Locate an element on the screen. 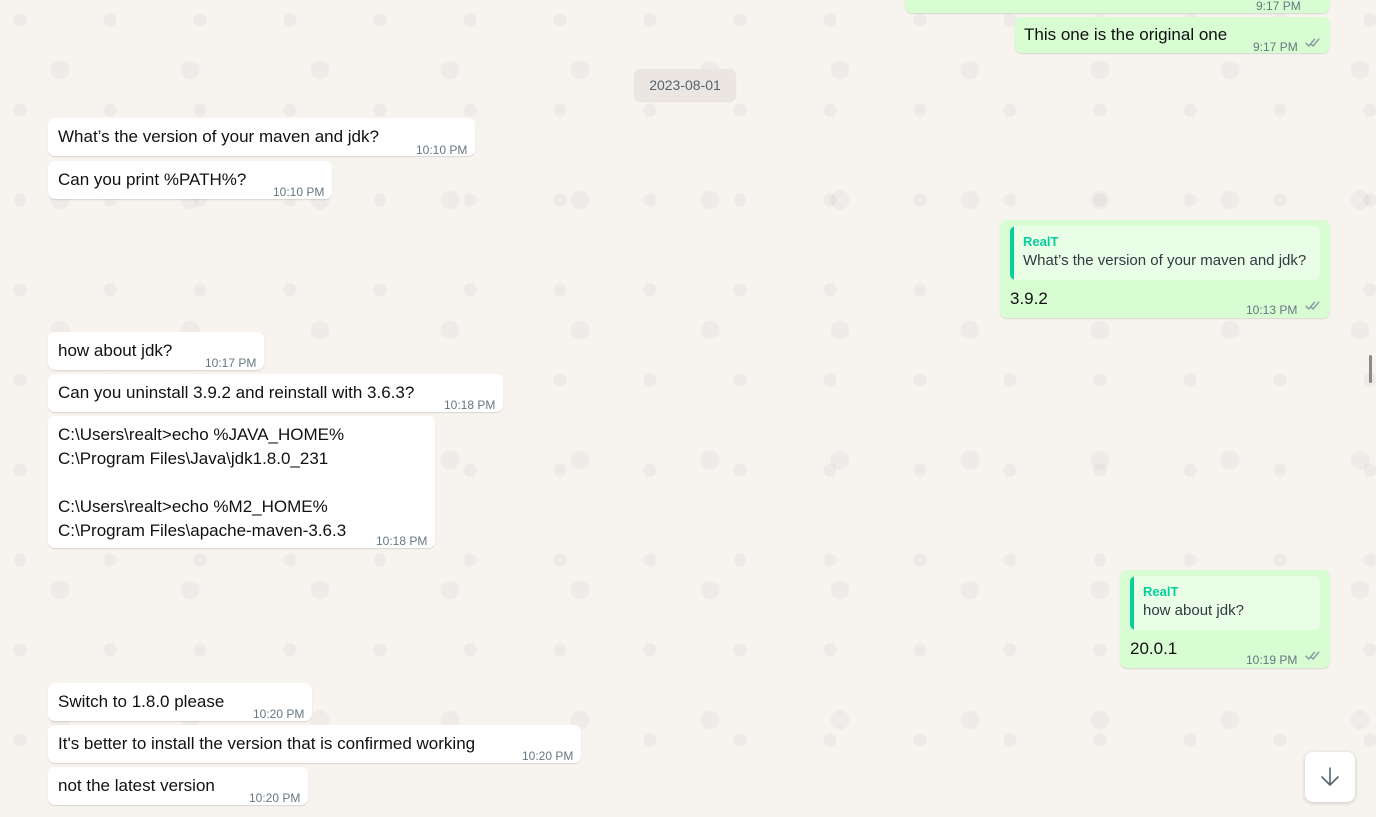 The height and width of the screenshot is (817, 1376). message-text: Switch to 1.8.0 please is located at coordinates (141, 701).